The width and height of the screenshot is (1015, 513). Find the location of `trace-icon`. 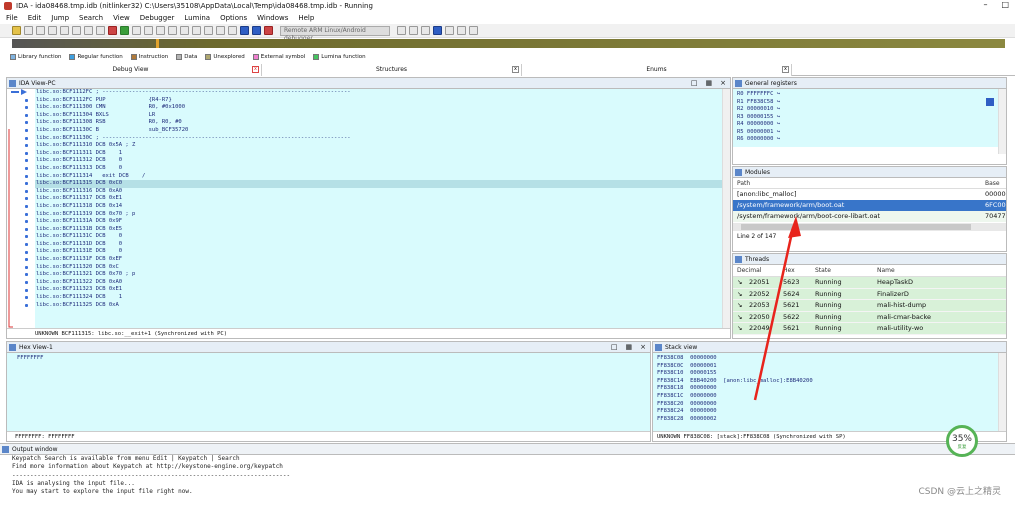

trace-icon is located at coordinates (473, 30).